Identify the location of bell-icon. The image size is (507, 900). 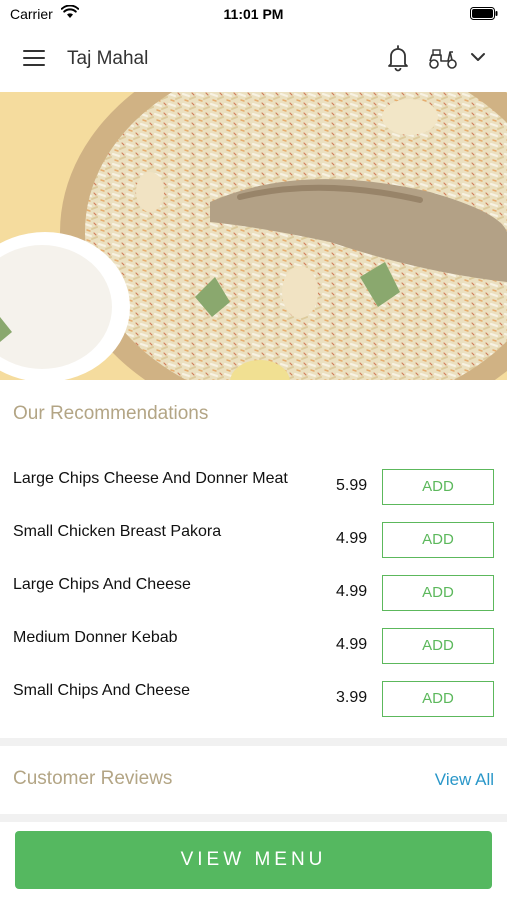
(398, 58).